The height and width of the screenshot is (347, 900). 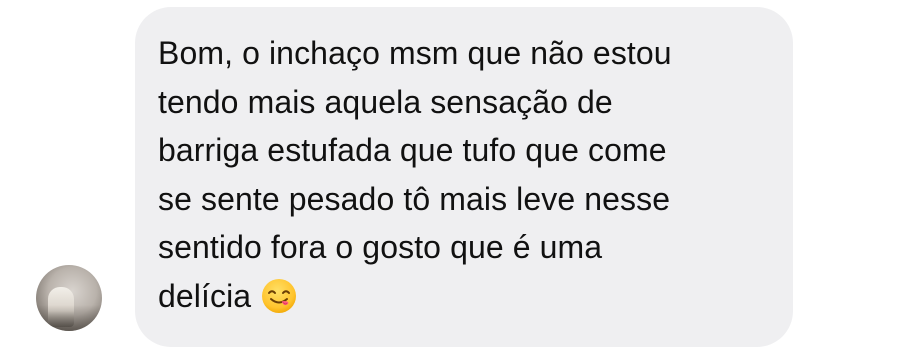 I want to click on message-line: Bom, o inchaço msm que não estou, so click(x=415, y=53).